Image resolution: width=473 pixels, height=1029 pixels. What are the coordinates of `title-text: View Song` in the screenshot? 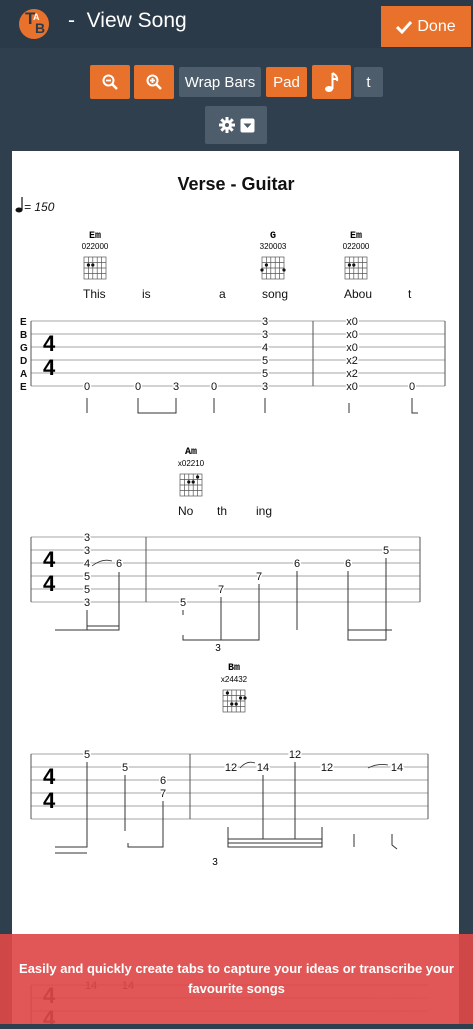 It's located at (136, 20).